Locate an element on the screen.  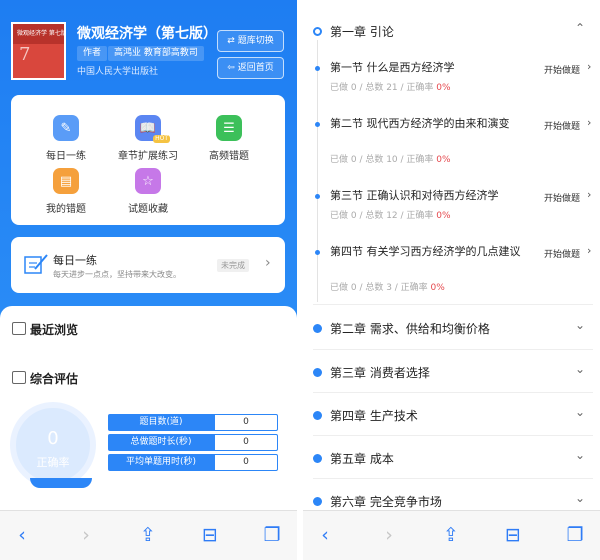
grid-daily-practice: ✎ 每日一练 is located at coordinates (66, 138).